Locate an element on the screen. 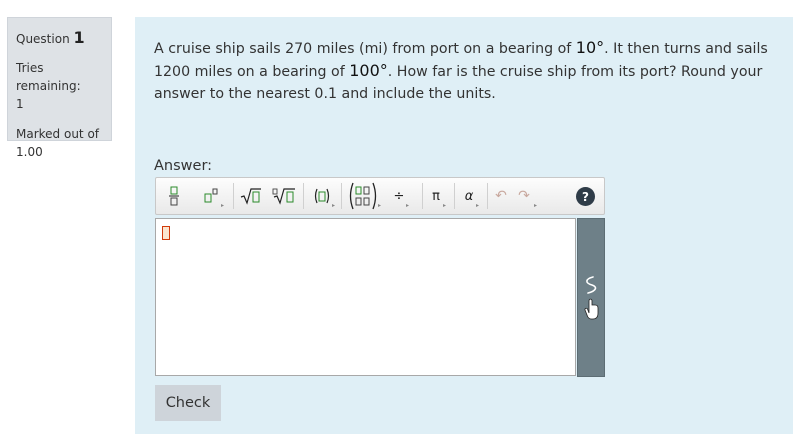 The image size is (793, 434). math-editor-toolbar: ▸ ▸ ▸ ÷ ▸ π ▸ α ▸ ↶ ↷ ▸ ? is located at coordinates (380, 196).